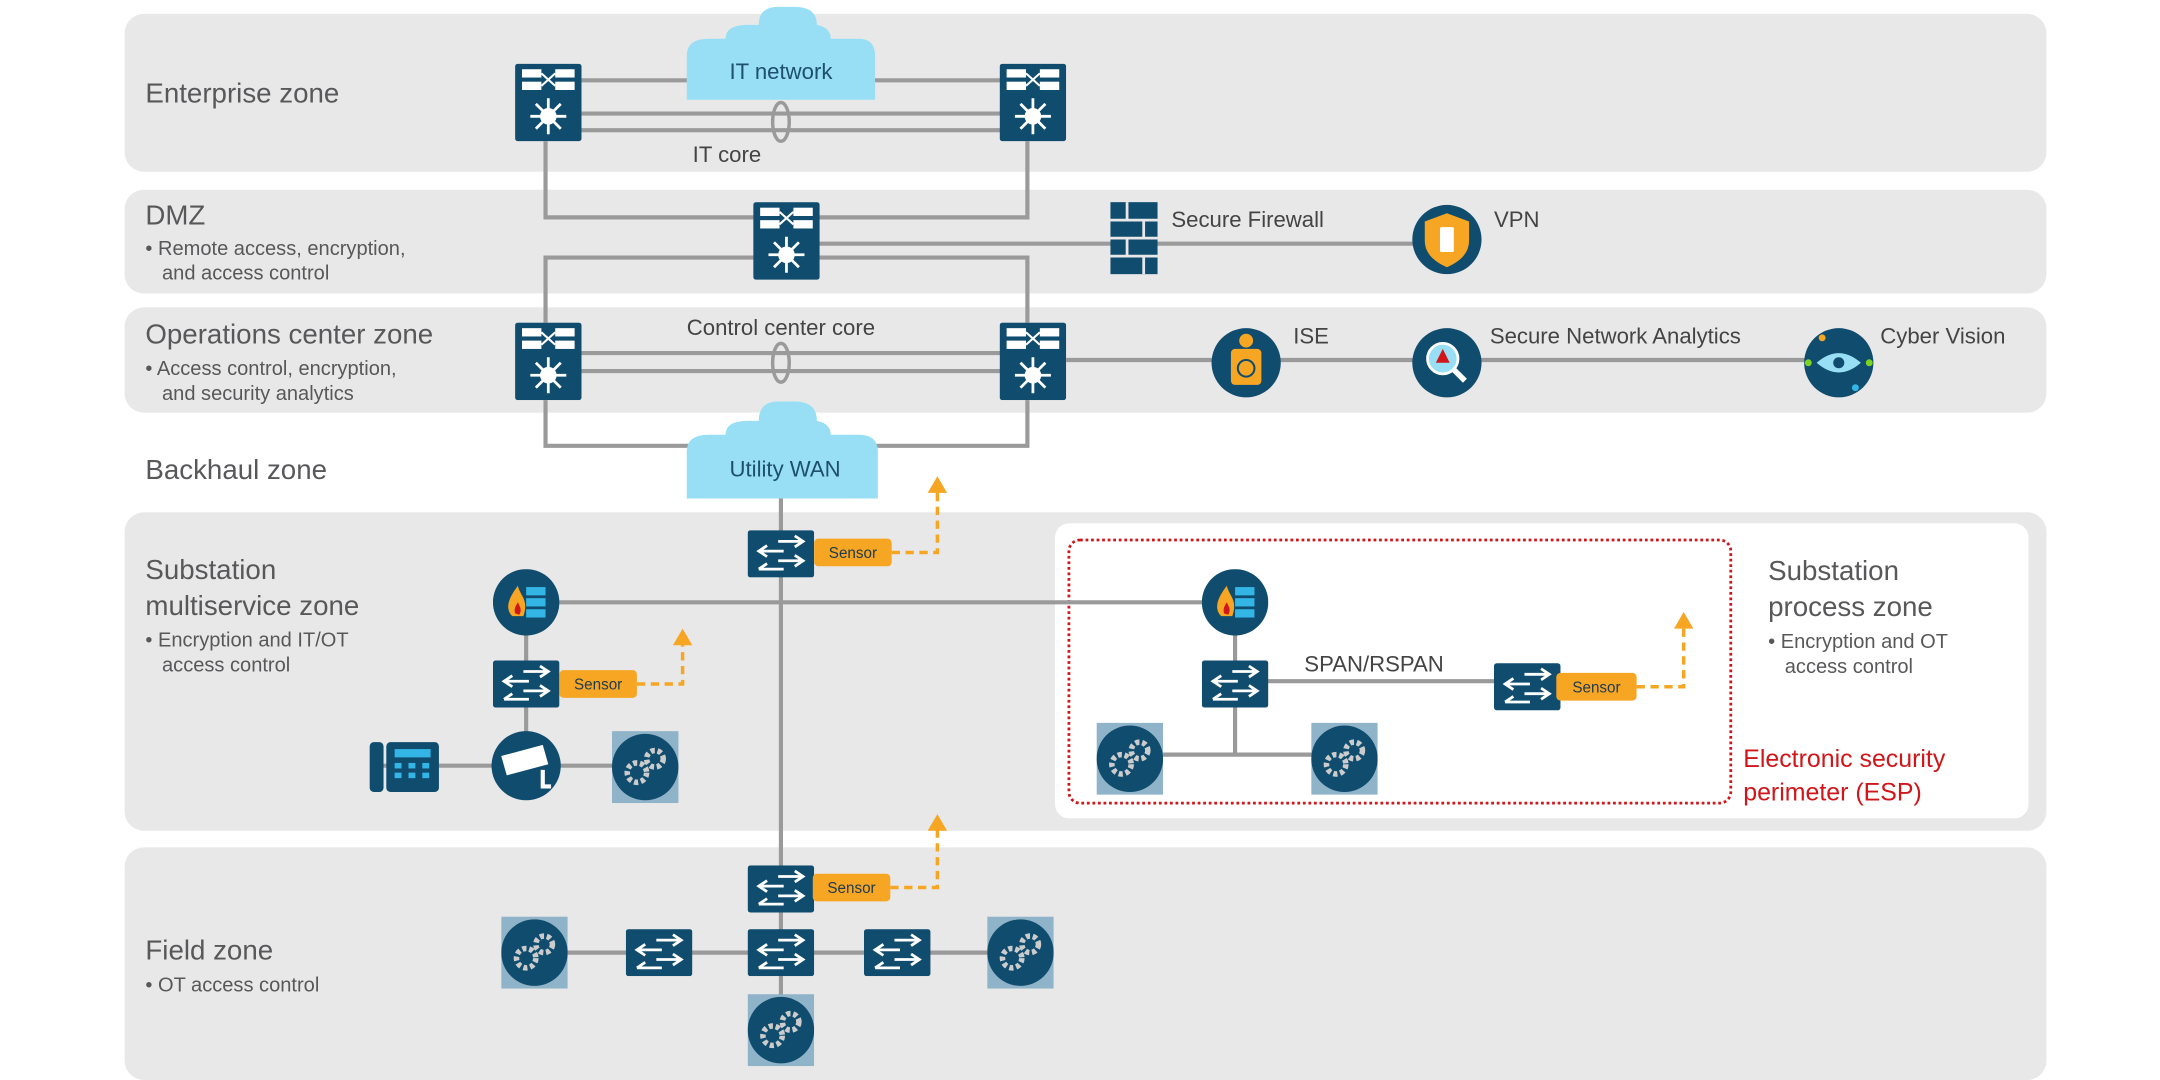 The image size is (2160, 1080). What do you see at coordinates (1850, 606) in the screenshot?
I see `process-title: process zone` at bounding box center [1850, 606].